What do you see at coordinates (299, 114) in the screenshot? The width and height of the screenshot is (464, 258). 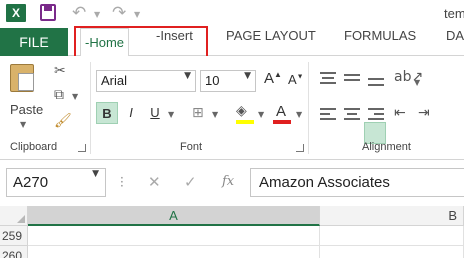 I see `font-color-dropdown-icon: ▼` at bounding box center [299, 114].